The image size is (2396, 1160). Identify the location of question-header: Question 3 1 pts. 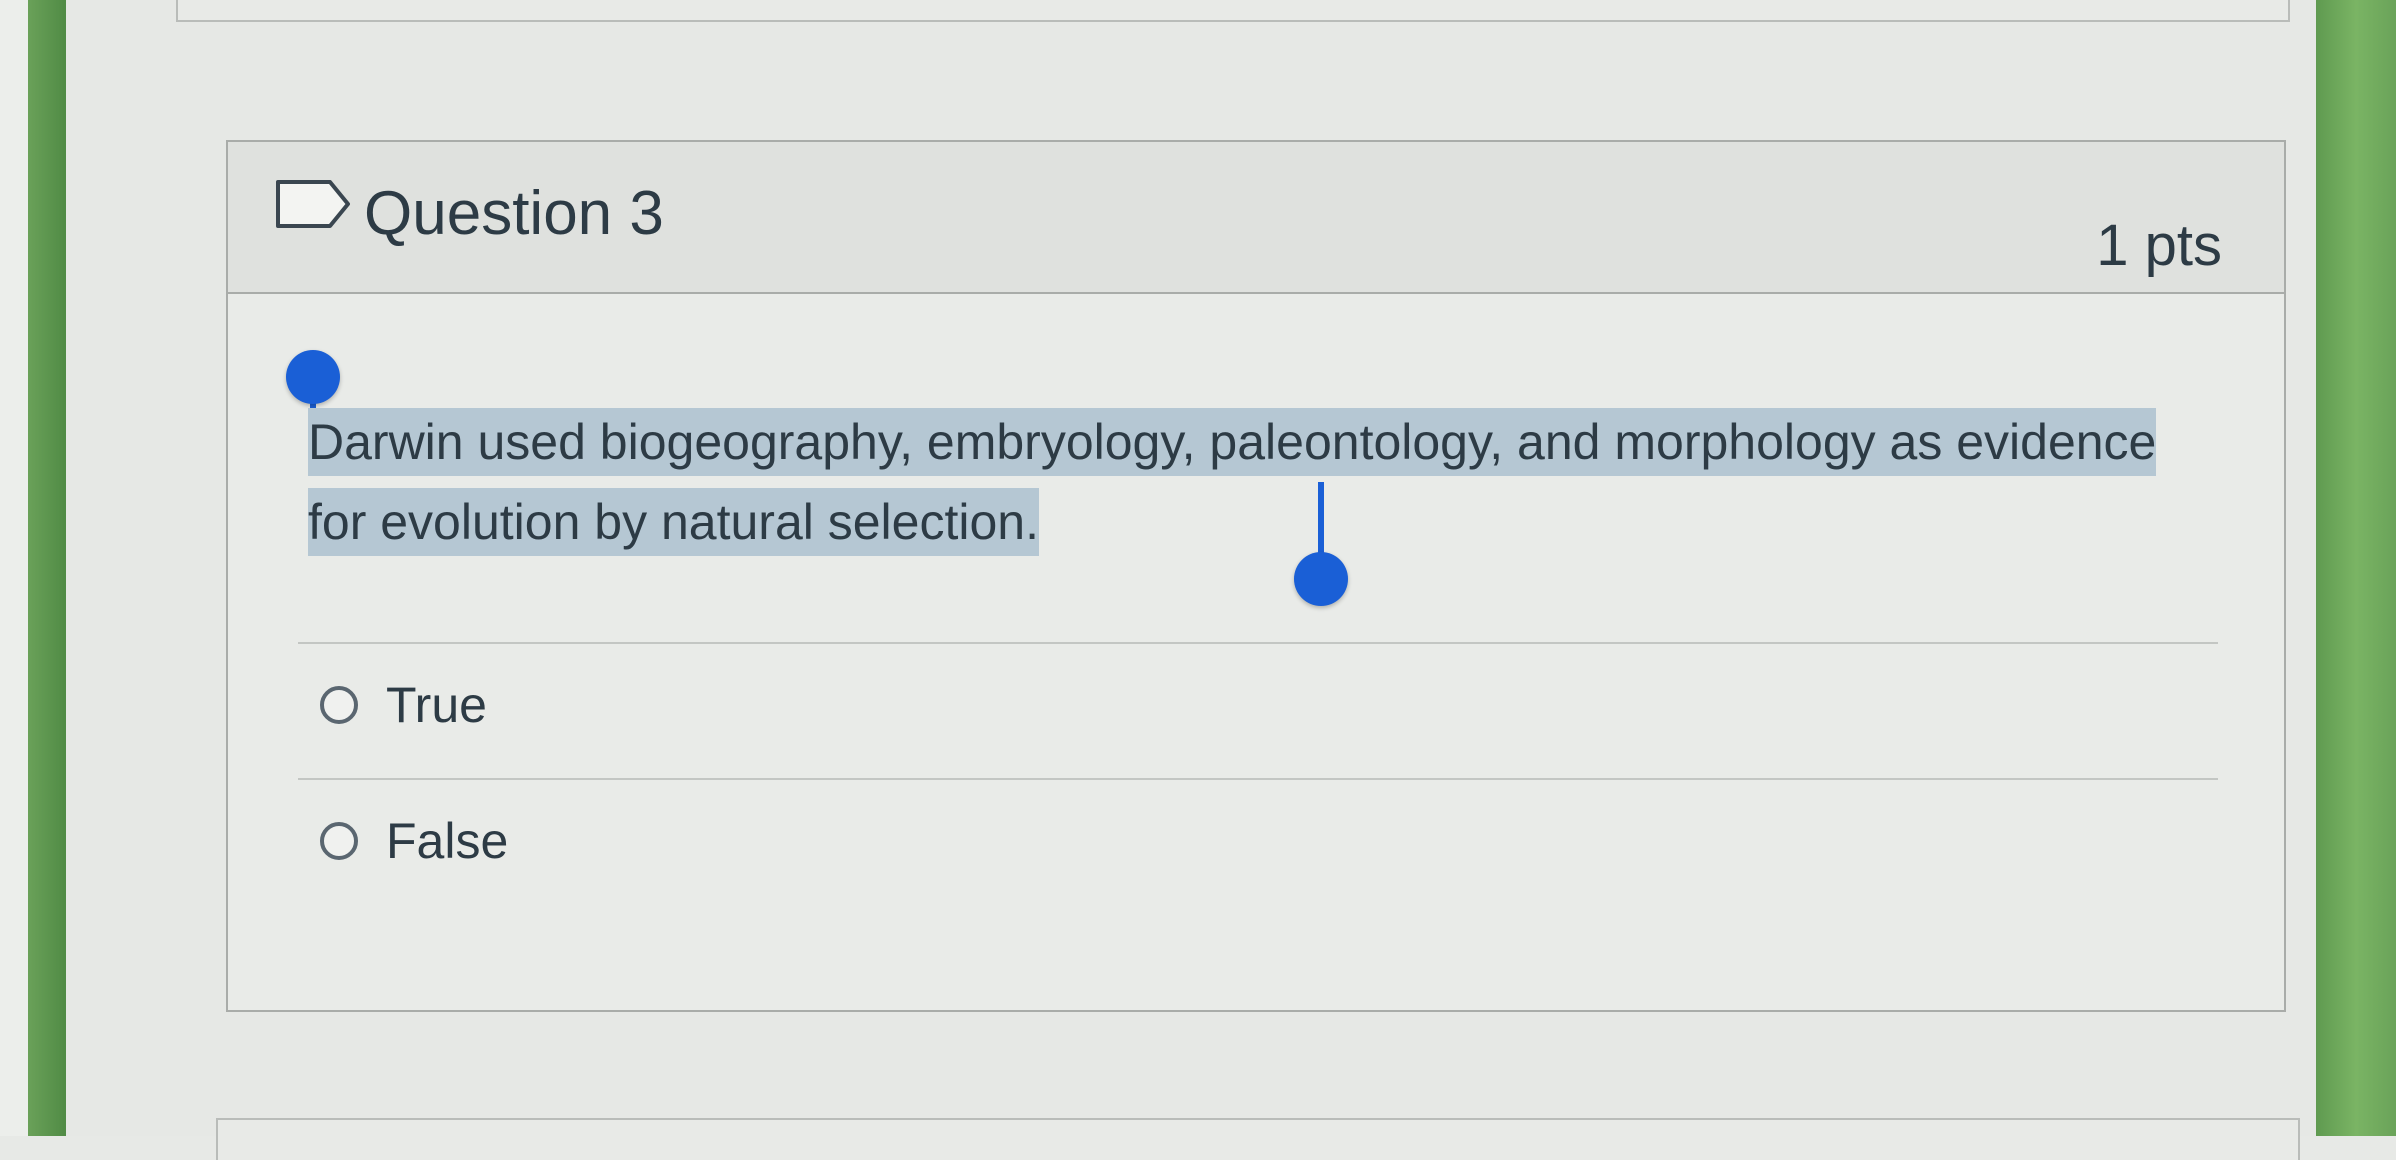
(1256, 218).